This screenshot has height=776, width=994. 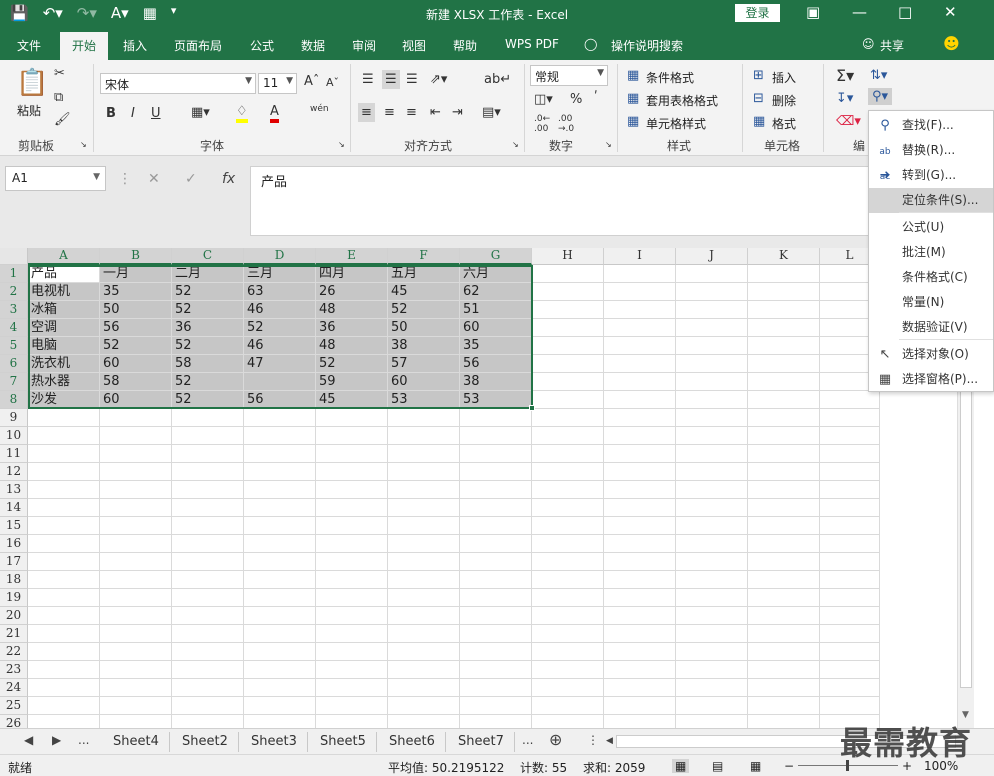 I want to click on menu-item-formulas: 公式(U), so click(x=931, y=227).